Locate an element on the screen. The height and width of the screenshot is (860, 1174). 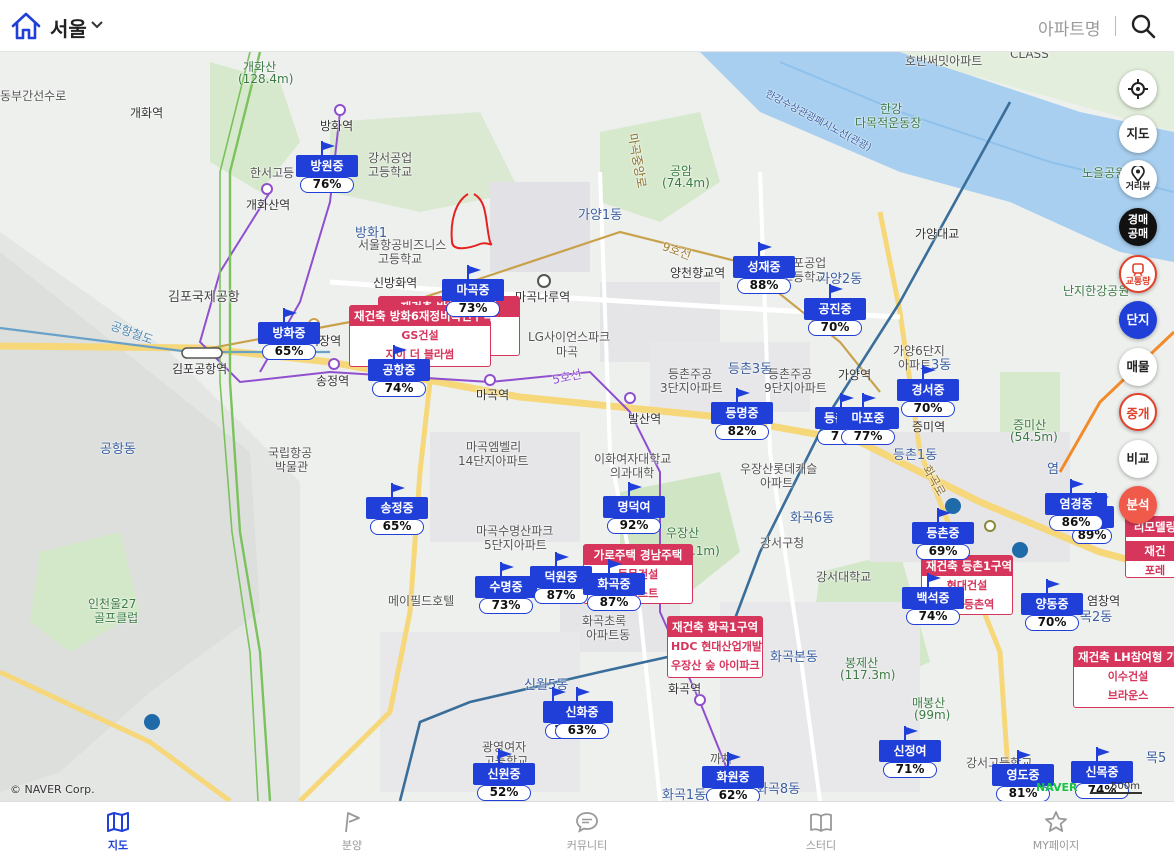
school-percent: 82% is located at coordinates (742, 432).